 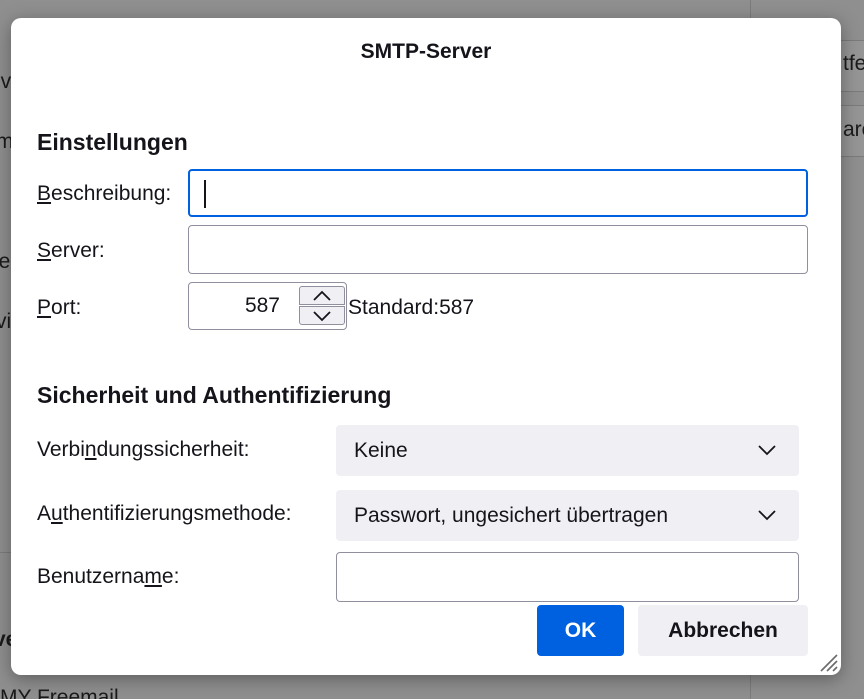 What do you see at coordinates (411, 307) in the screenshot?
I see `port-default-text: Standard:587` at bounding box center [411, 307].